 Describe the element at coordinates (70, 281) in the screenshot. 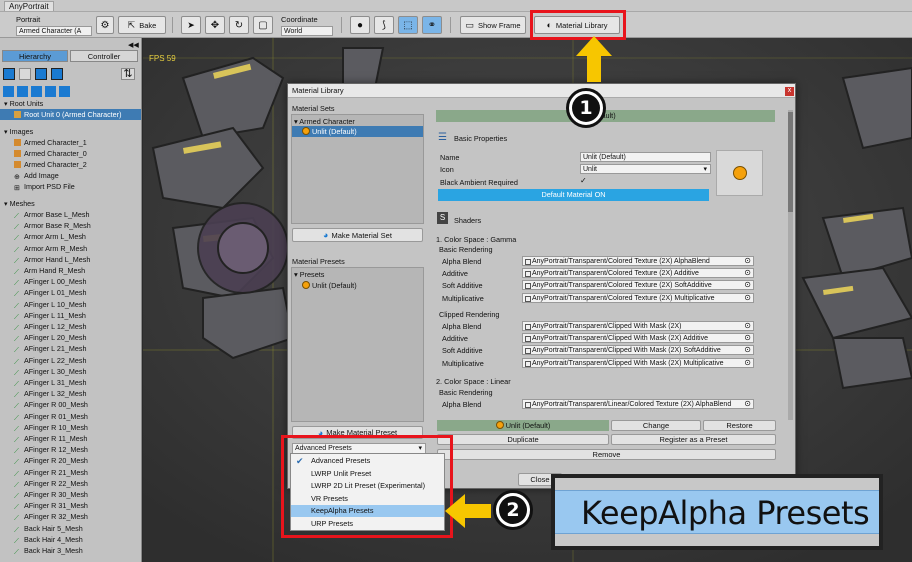

I see `mesh-item: ⟋ AFinger L 00_Mesh` at that location.